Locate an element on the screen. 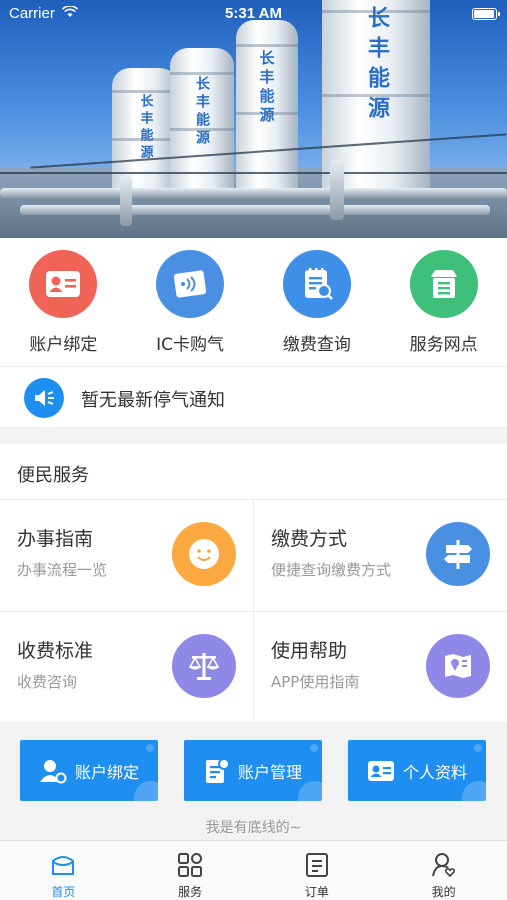 The image size is (507, 900). speaker-icon is located at coordinates (44, 398).